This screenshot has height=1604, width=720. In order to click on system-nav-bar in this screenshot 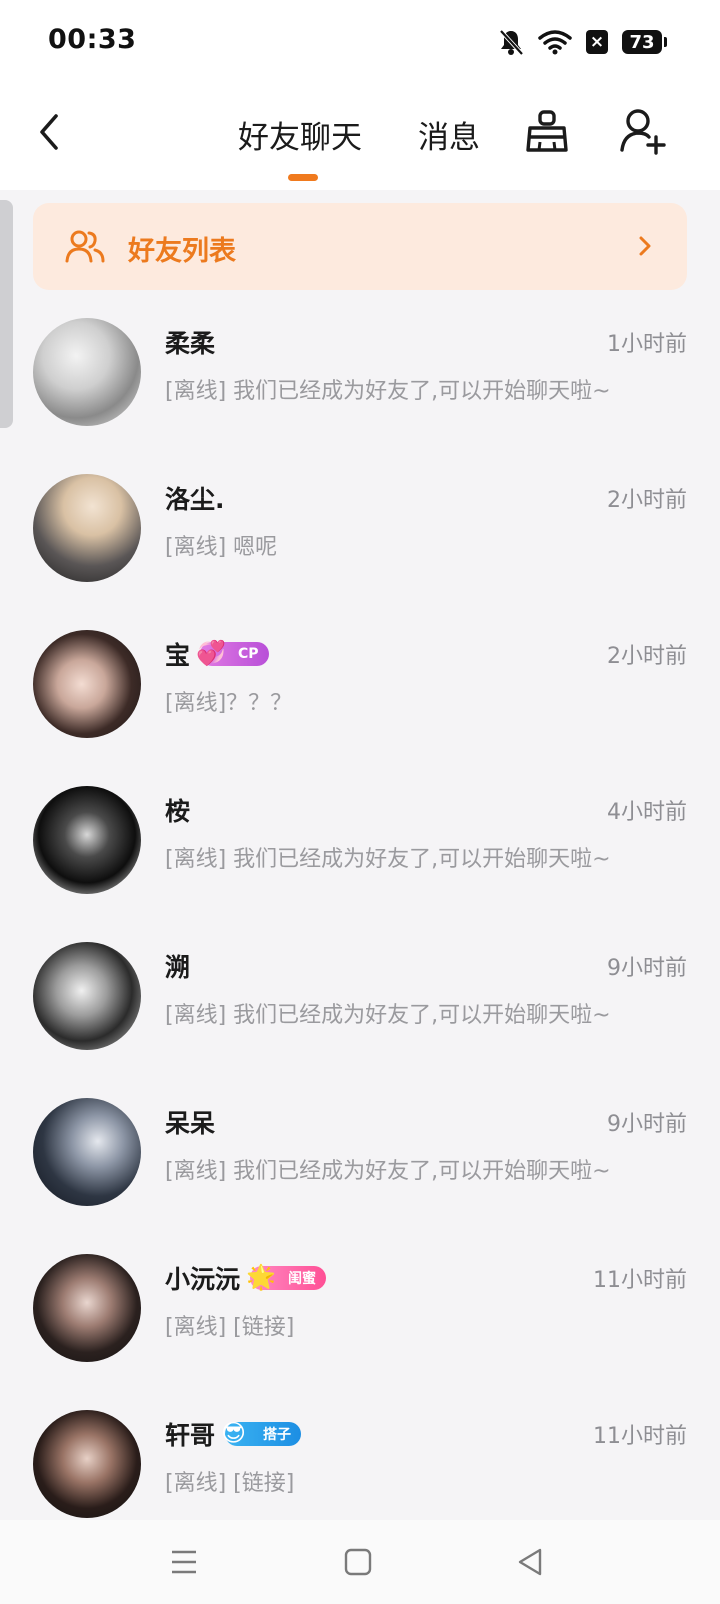, I will do `click(360, 1562)`.